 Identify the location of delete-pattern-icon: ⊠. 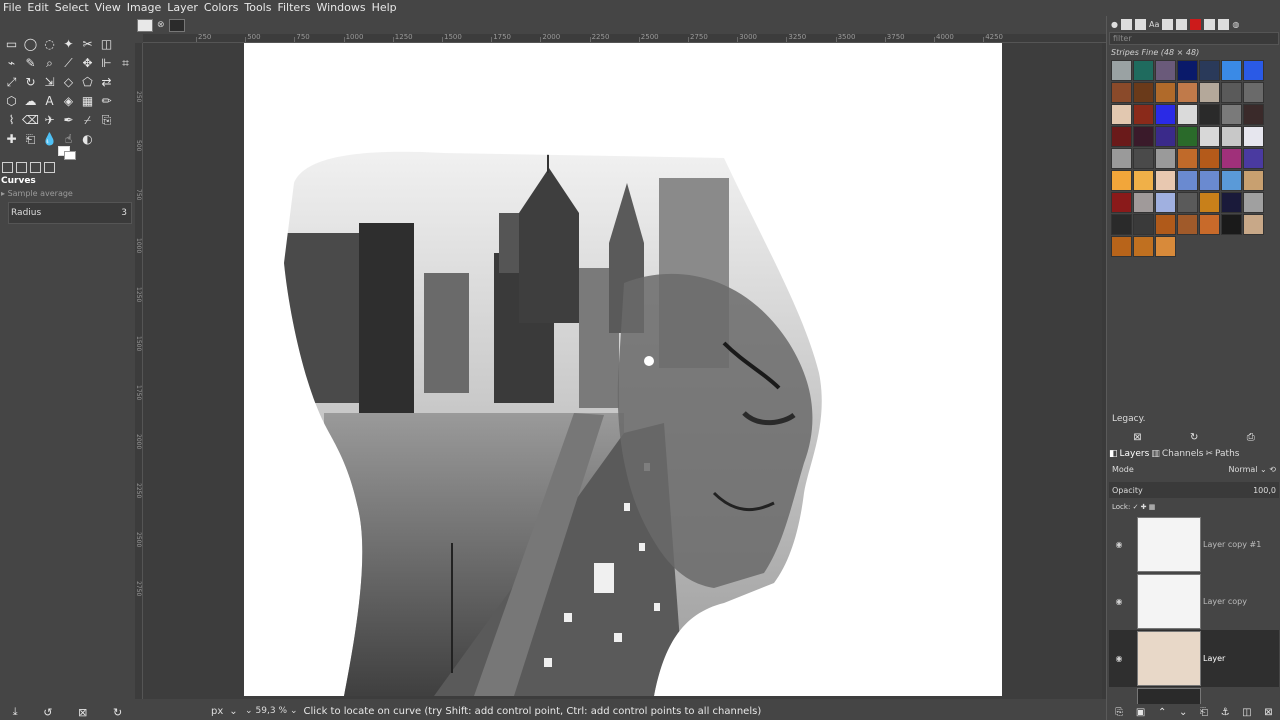
(1137, 437).